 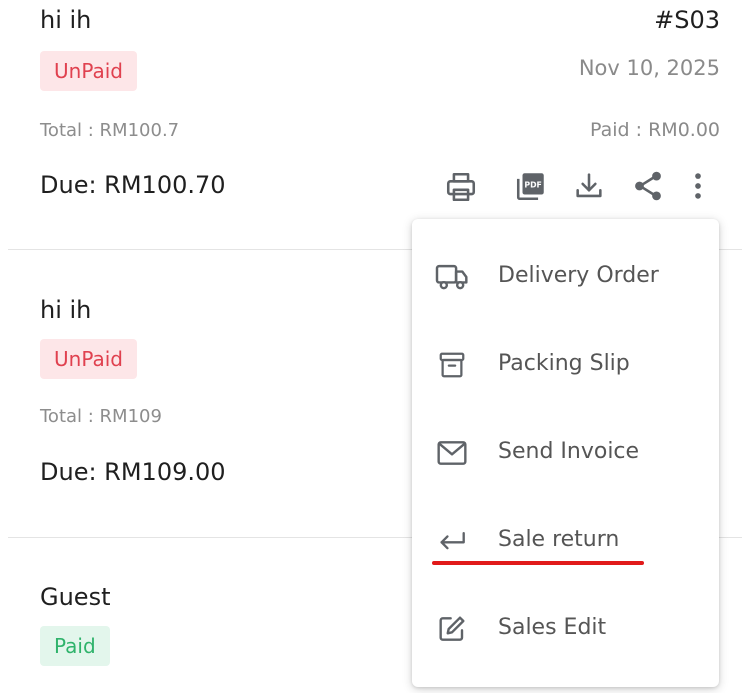 What do you see at coordinates (75, 597) in the screenshot?
I see `customer-name: Guest` at bounding box center [75, 597].